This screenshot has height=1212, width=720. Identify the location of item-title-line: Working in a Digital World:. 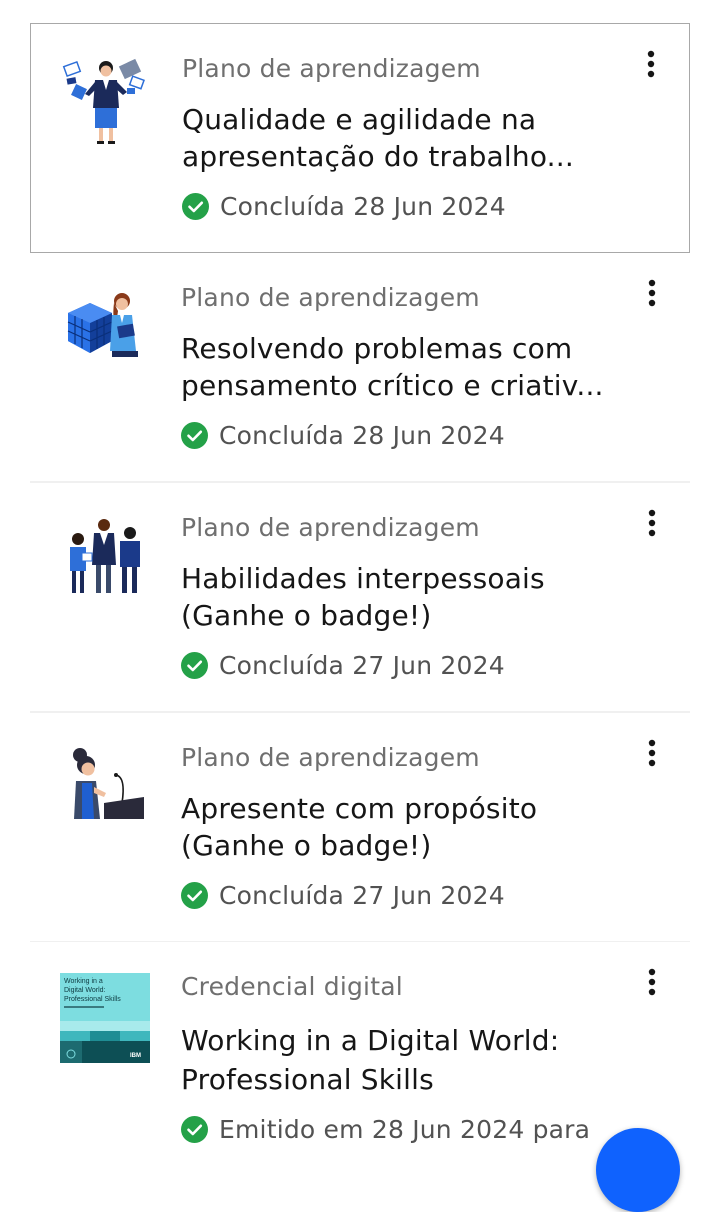
(370, 1040).